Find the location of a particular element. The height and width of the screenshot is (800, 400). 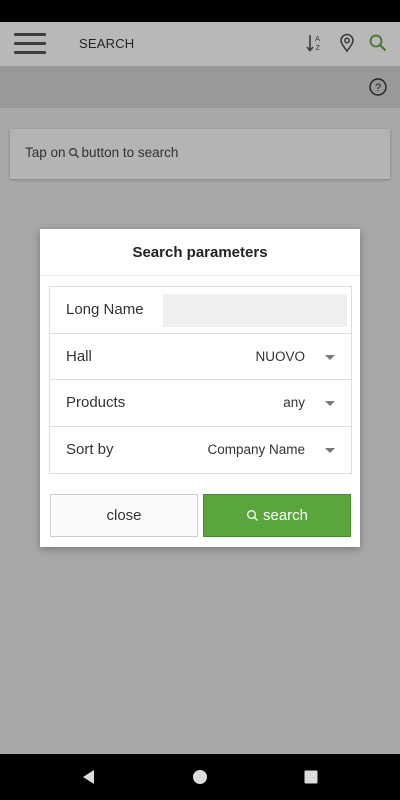

hall-value: NUOVO is located at coordinates (280, 356).